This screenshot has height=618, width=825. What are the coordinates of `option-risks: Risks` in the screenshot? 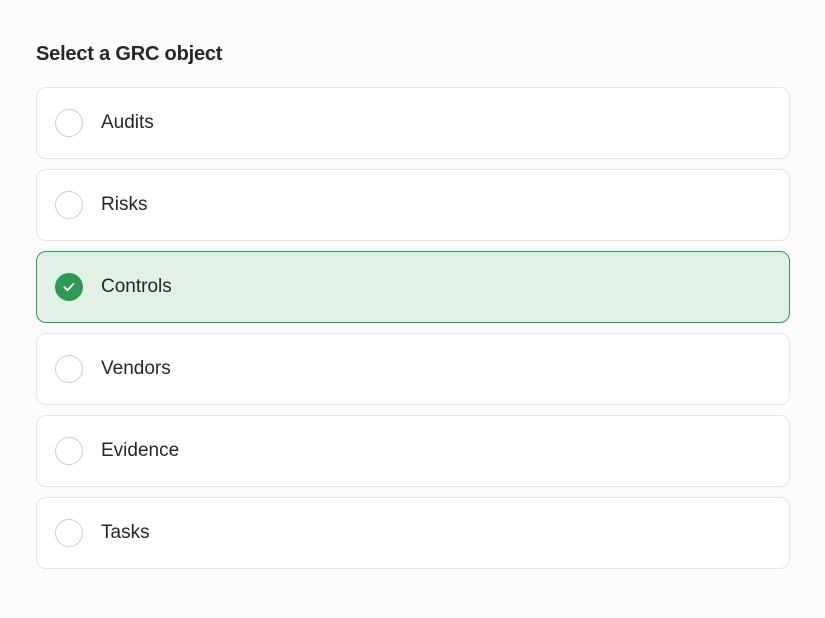 It's located at (413, 205).